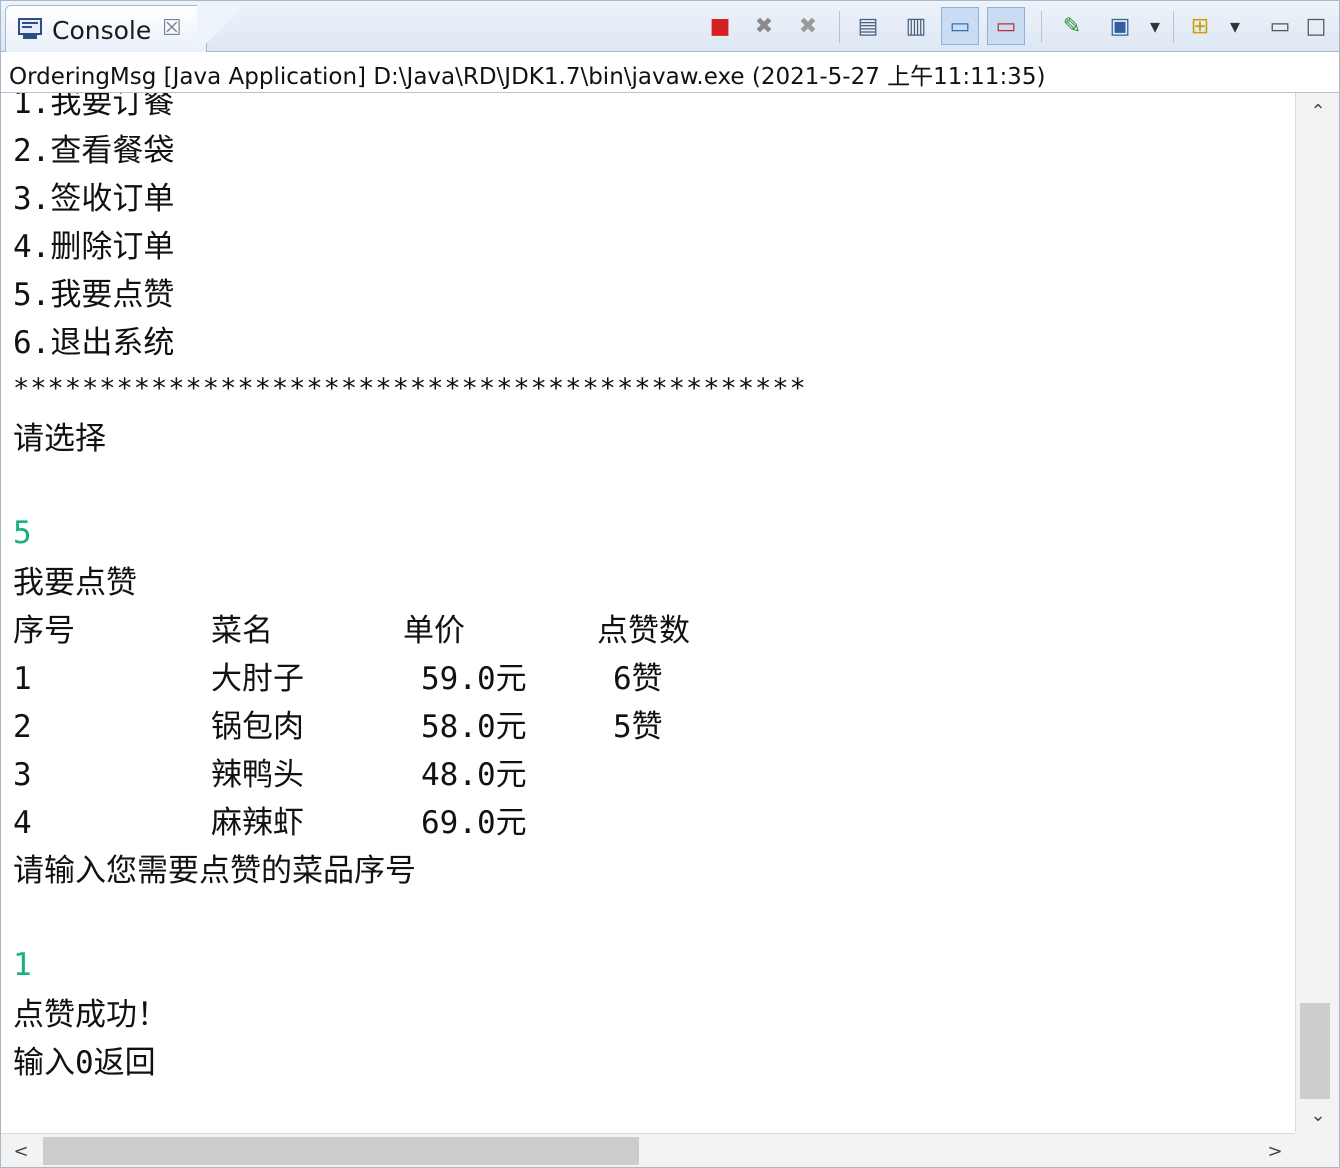 This screenshot has width=1340, height=1168. I want to click on dish-no: 4, so click(22, 823).